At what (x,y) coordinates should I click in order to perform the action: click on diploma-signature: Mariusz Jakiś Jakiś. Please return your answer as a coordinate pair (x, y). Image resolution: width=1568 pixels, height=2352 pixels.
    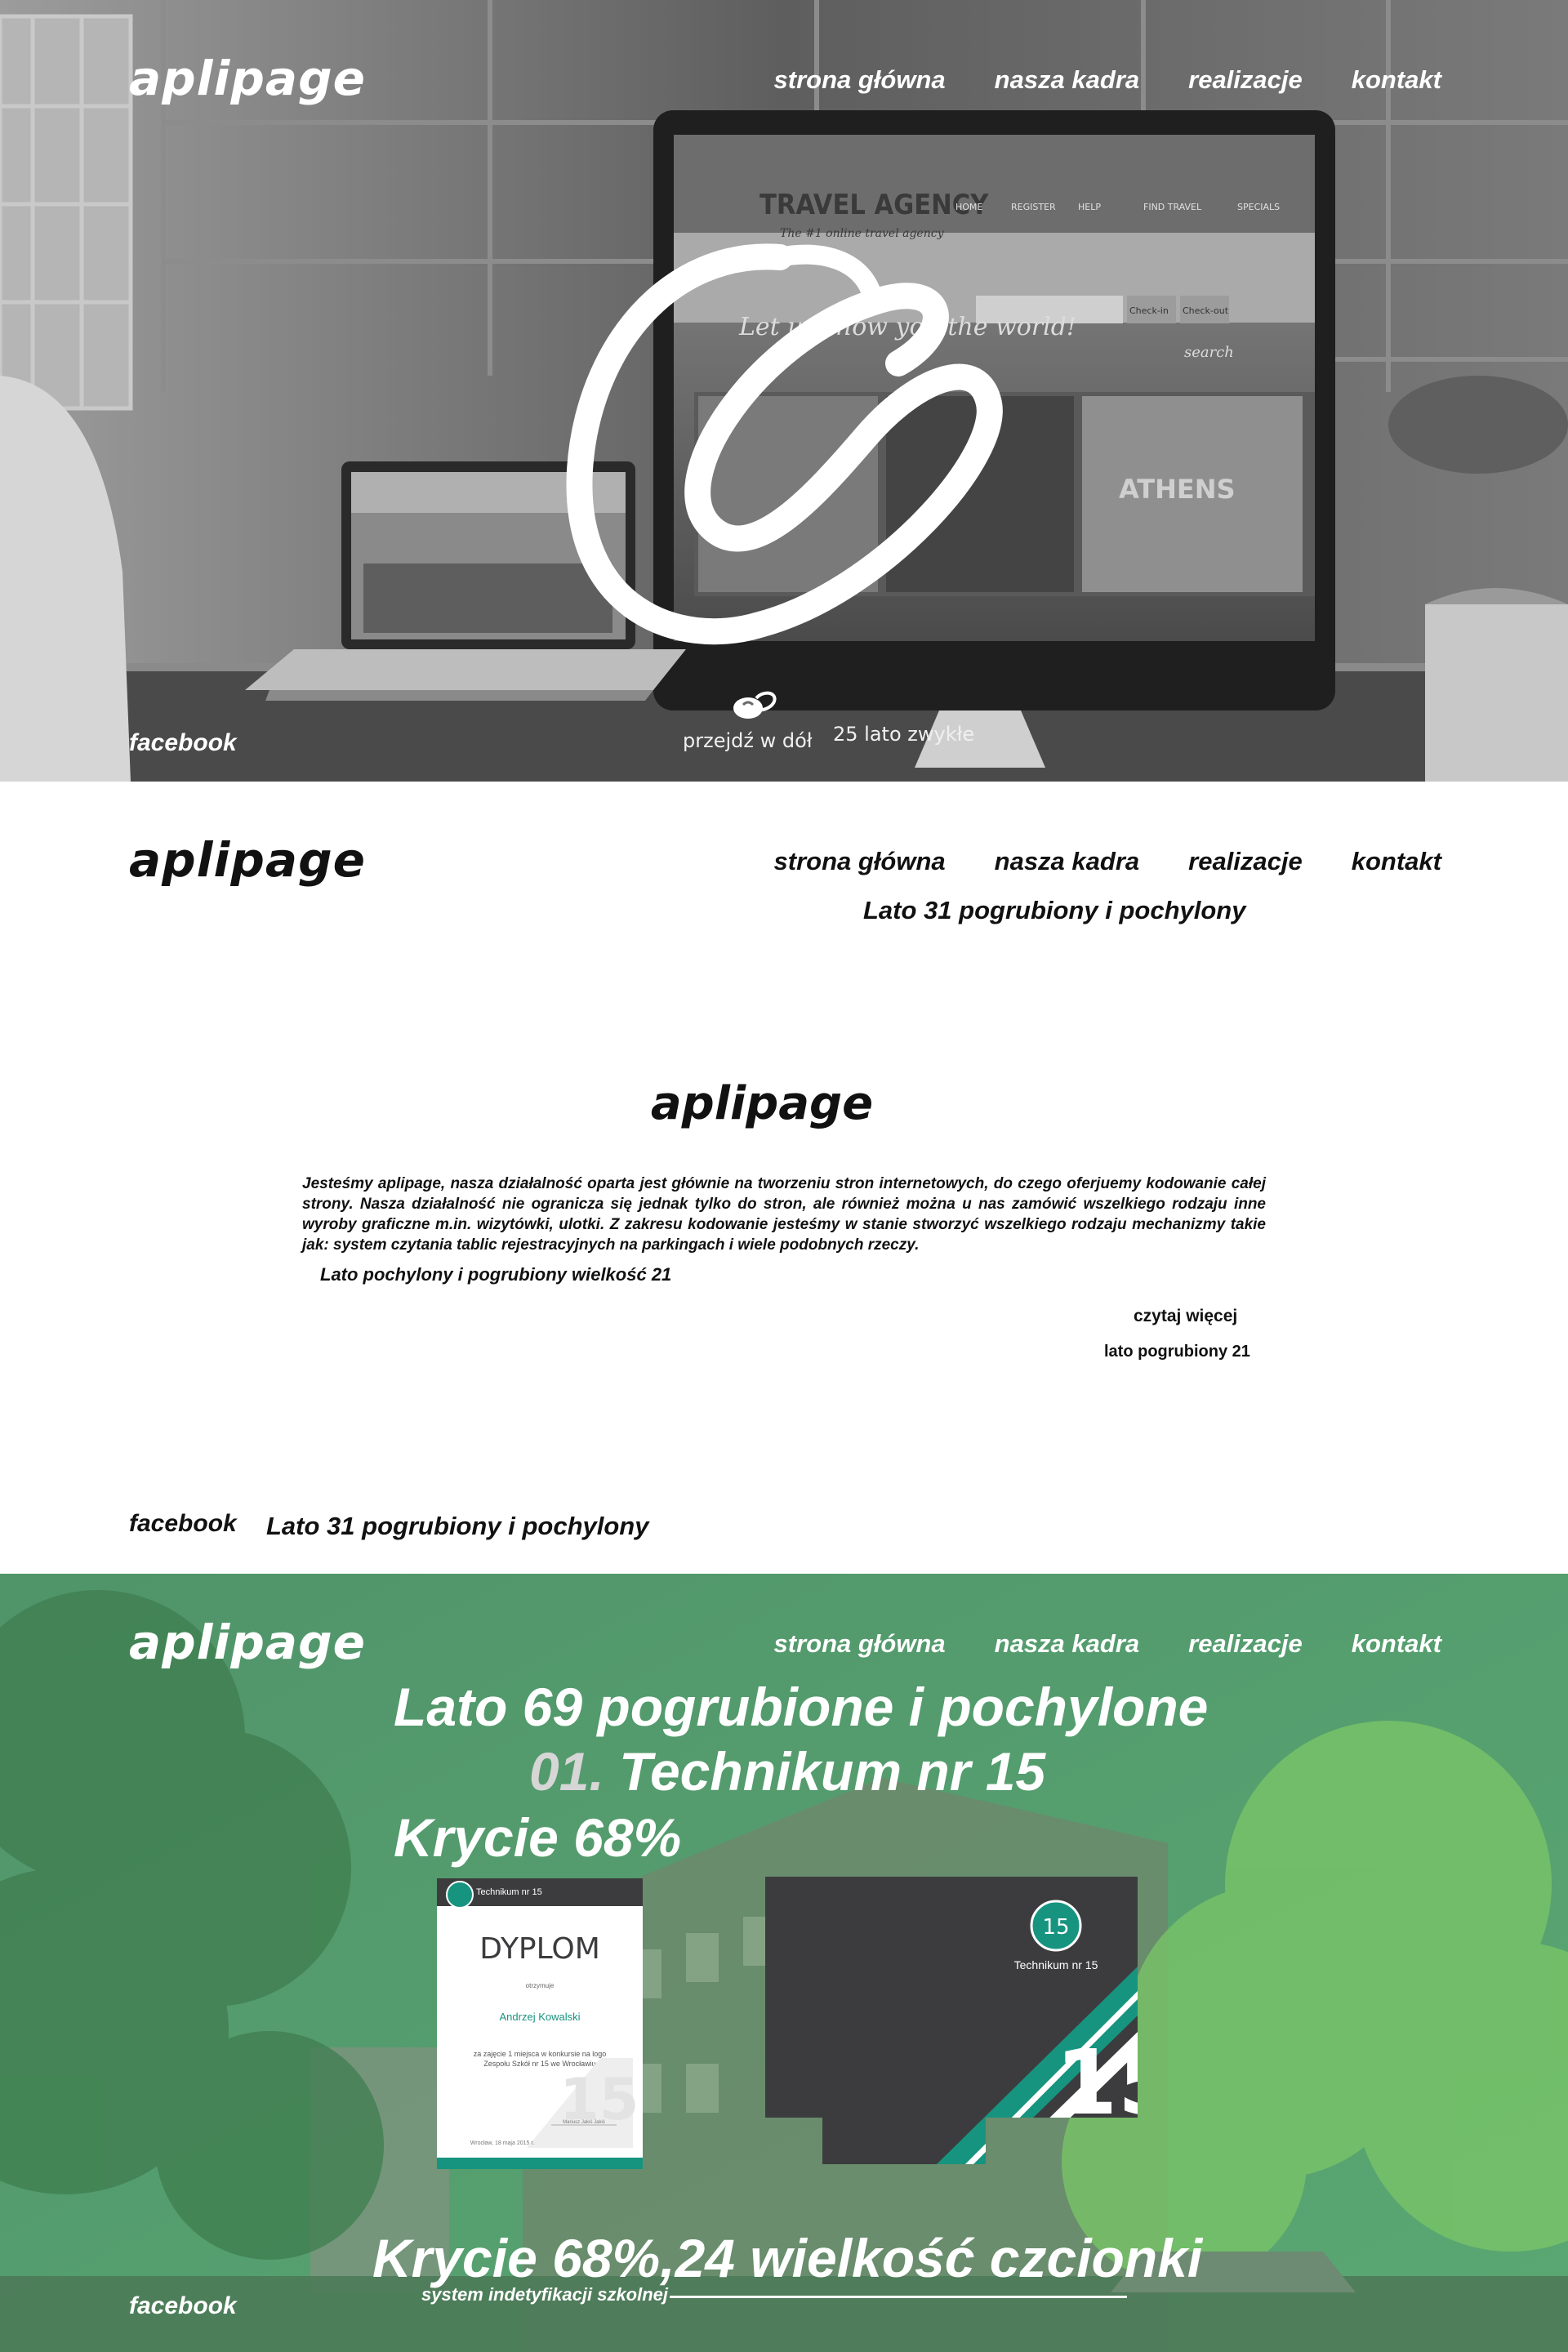
    Looking at the image, I should click on (584, 2122).